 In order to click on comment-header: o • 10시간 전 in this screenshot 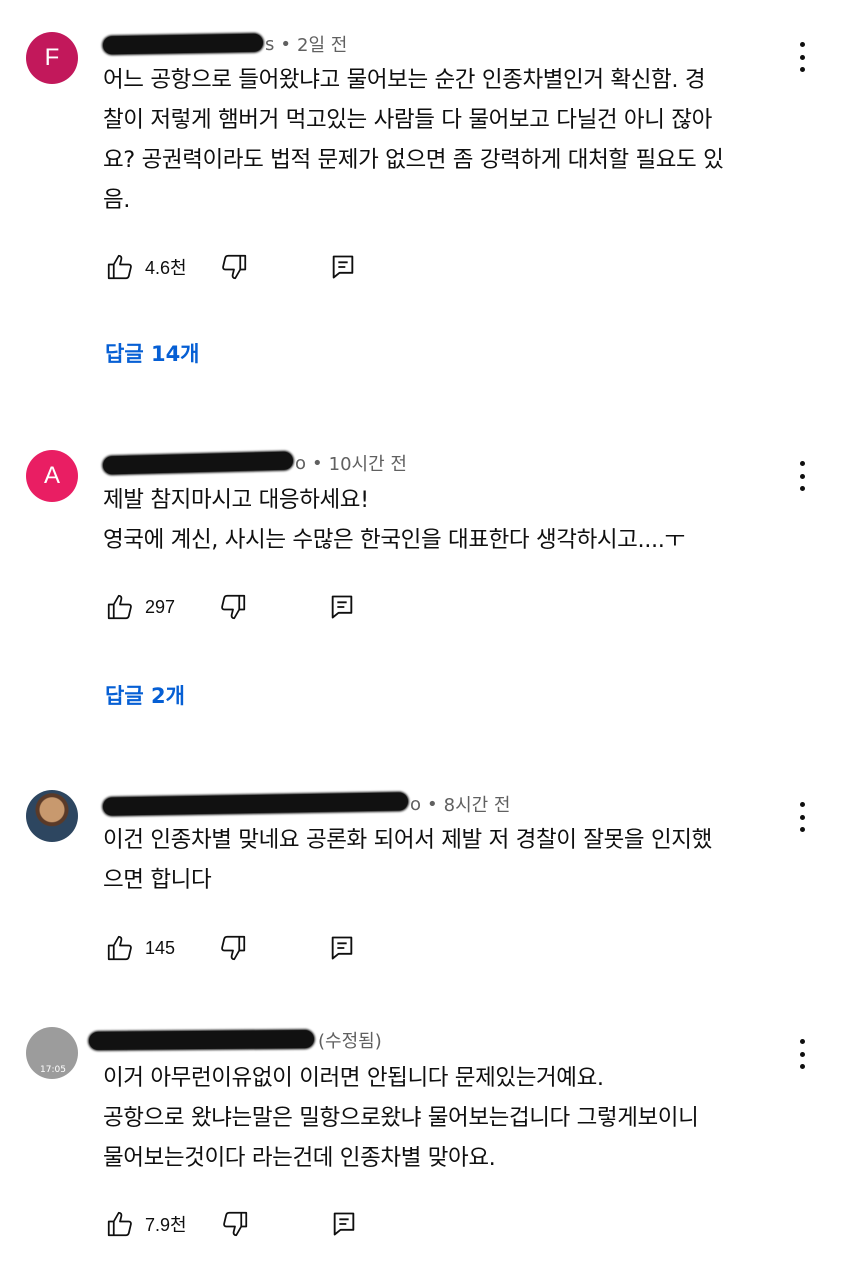, I will do `click(254, 463)`.